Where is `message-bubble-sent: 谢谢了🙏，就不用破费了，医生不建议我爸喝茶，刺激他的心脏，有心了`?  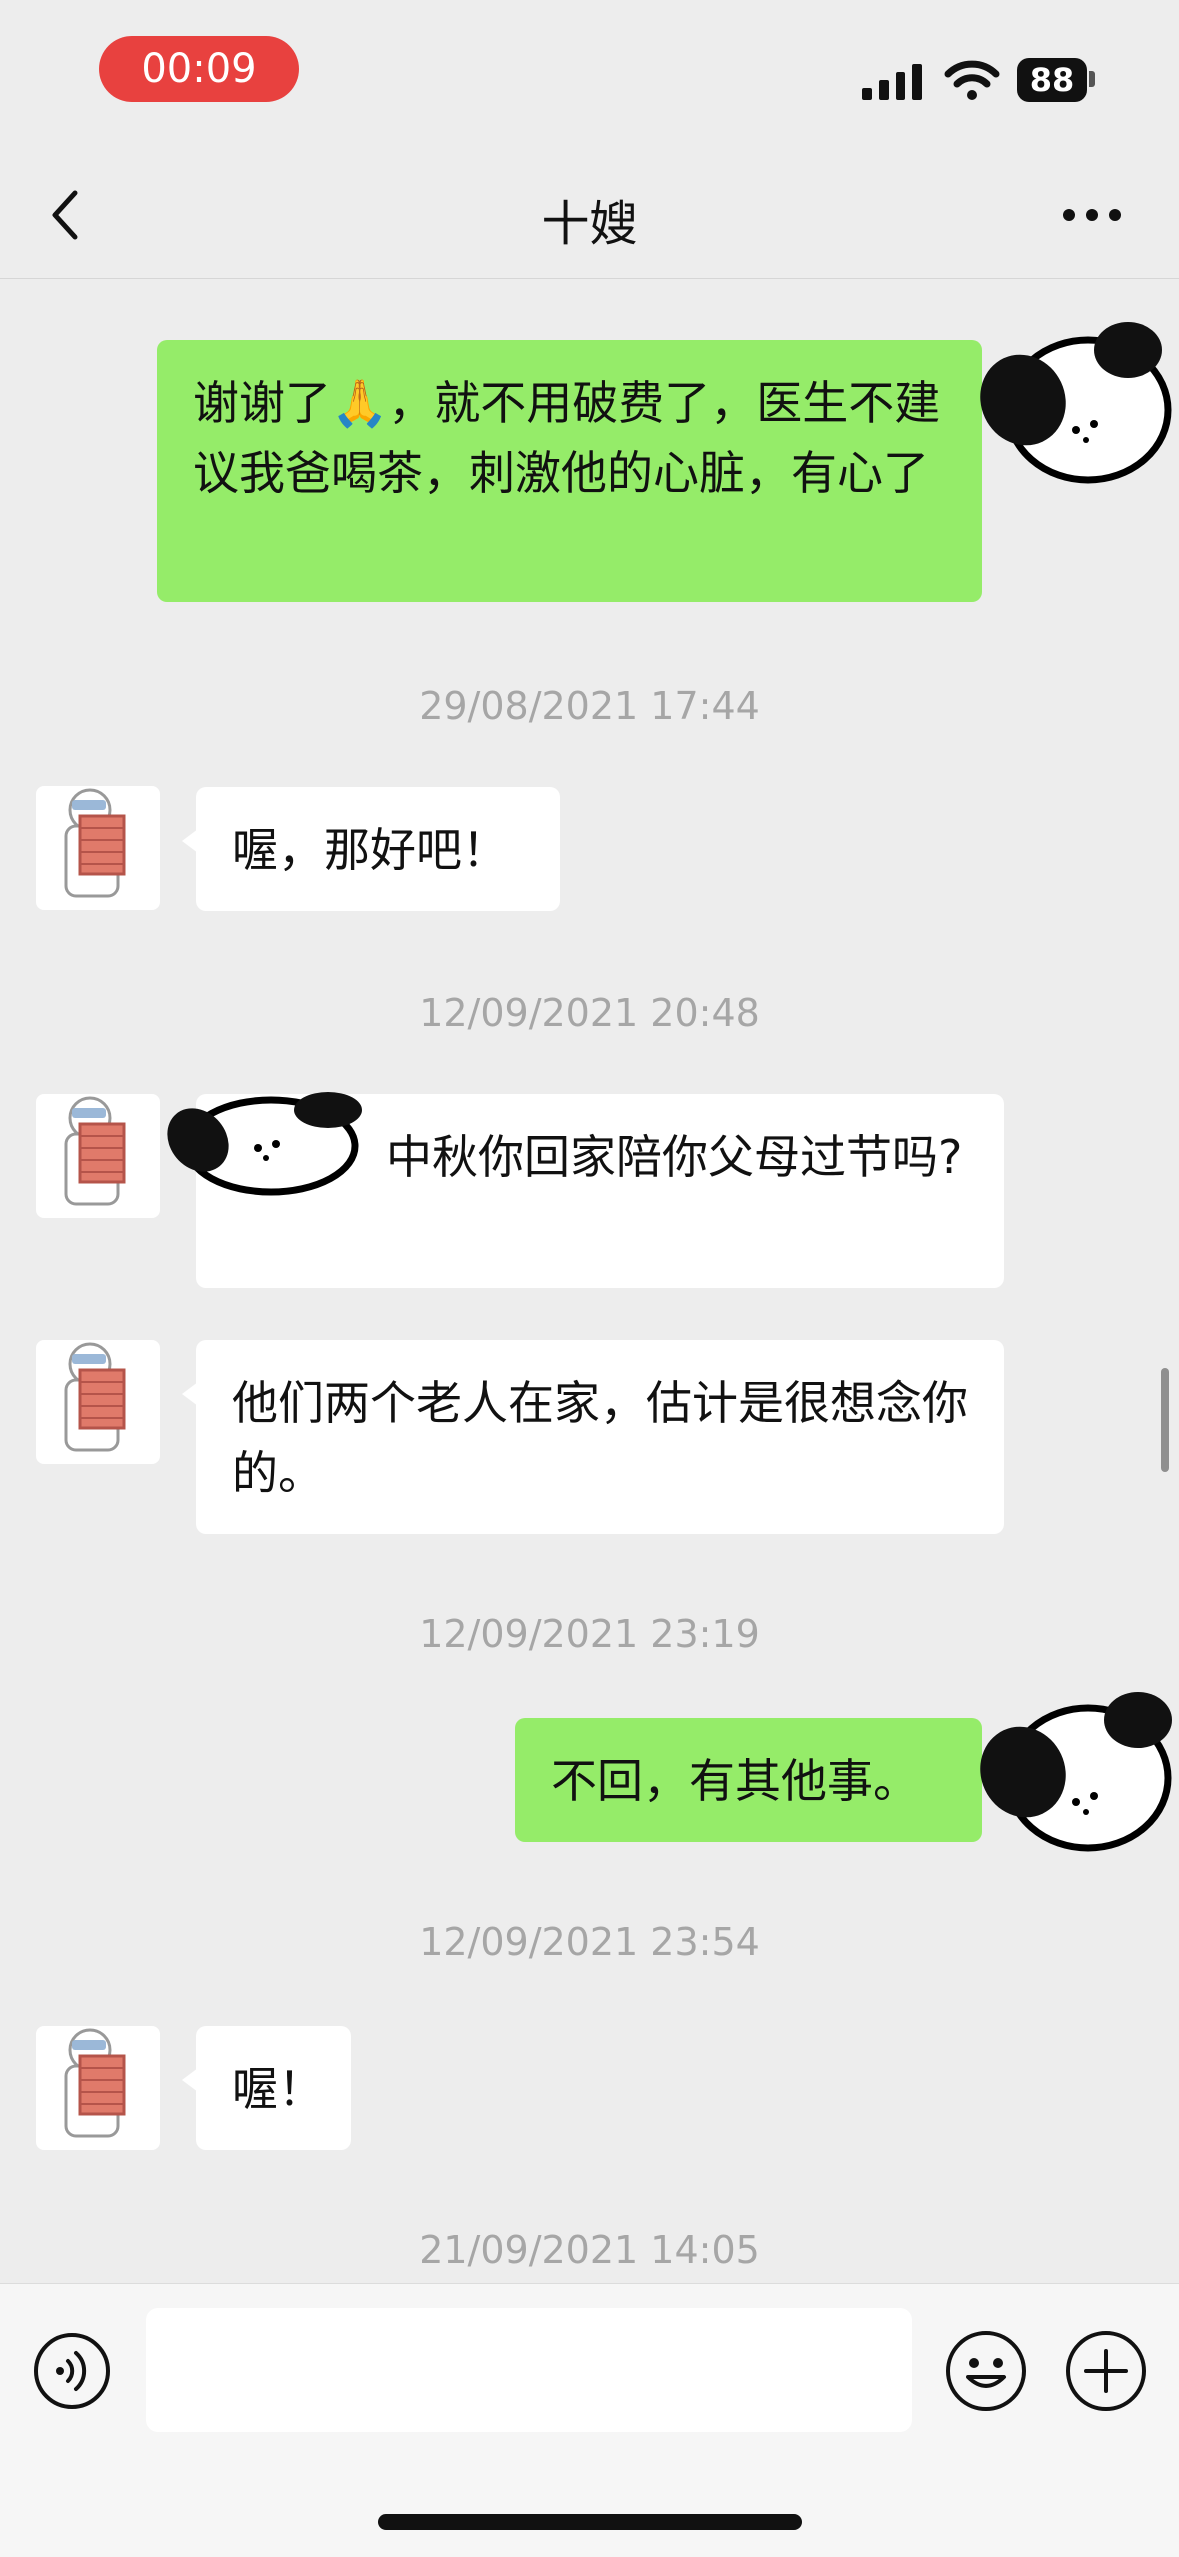 message-bubble-sent: 谢谢了🙏，就不用破费了，医生不建议我爸喝茶，刺激他的心脏，有心了 is located at coordinates (576, 471).